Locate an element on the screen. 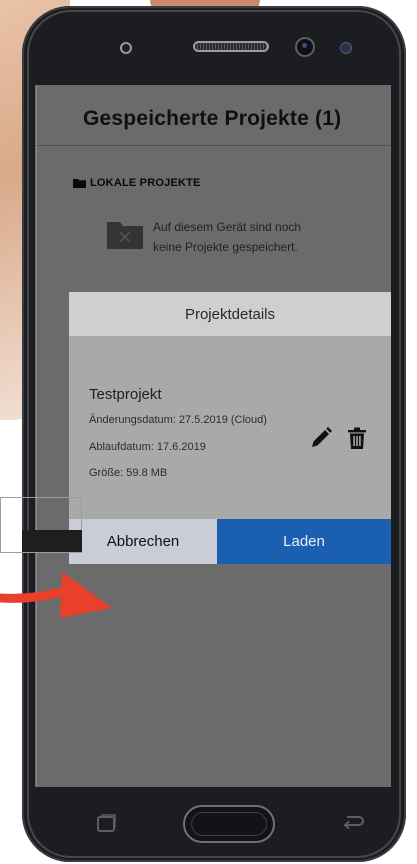 Image resolution: width=417 pixels, height=864 pixels. home-button is located at coordinates (229, 824).